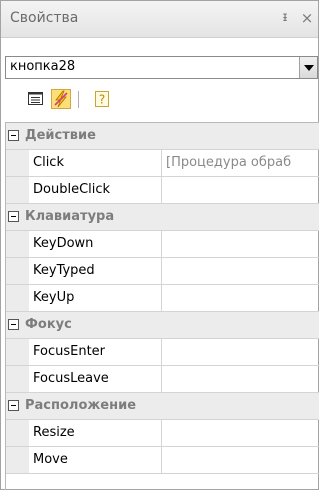  What do you see at coordinates (159, 19) in the screenshot?
I see `panel-titlebar: Свойства ᵻ ×` at bounding box center [159, 19].